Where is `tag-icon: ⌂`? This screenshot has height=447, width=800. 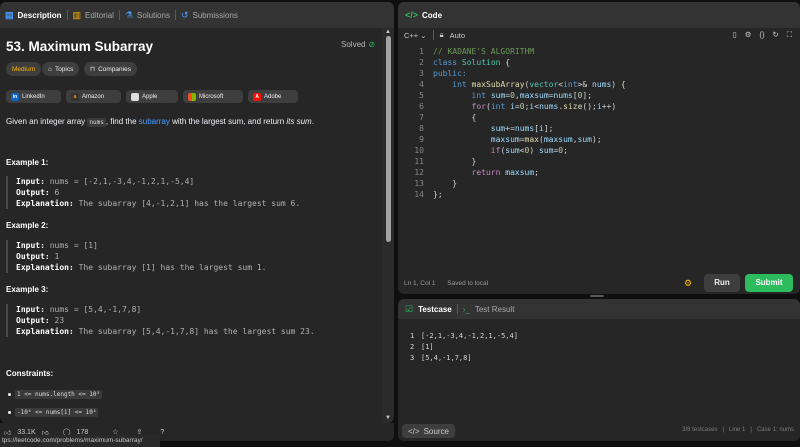 tag-icon: ⌂ is located at coordinates (50, 69).